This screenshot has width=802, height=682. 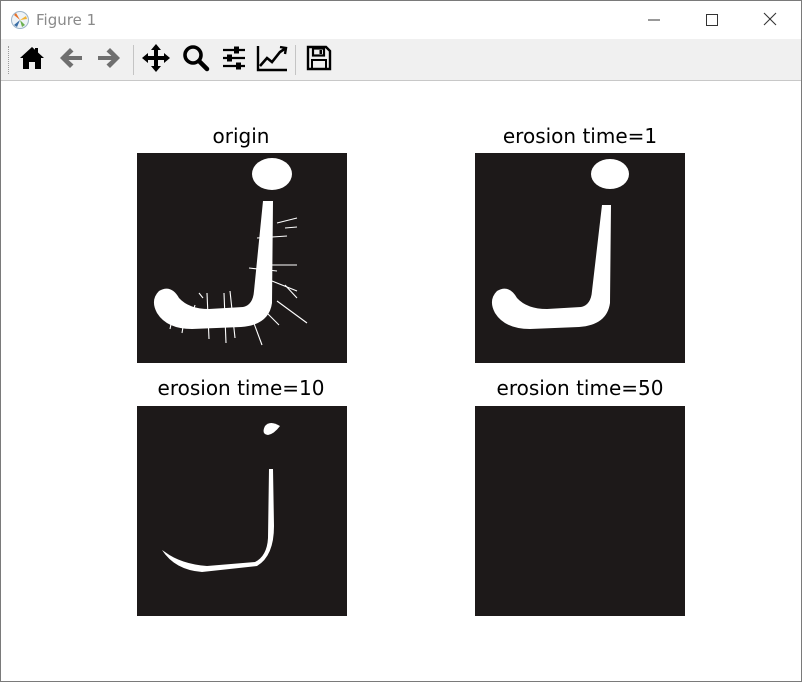 I want to click on pan-button, so click(x=156, y=60).